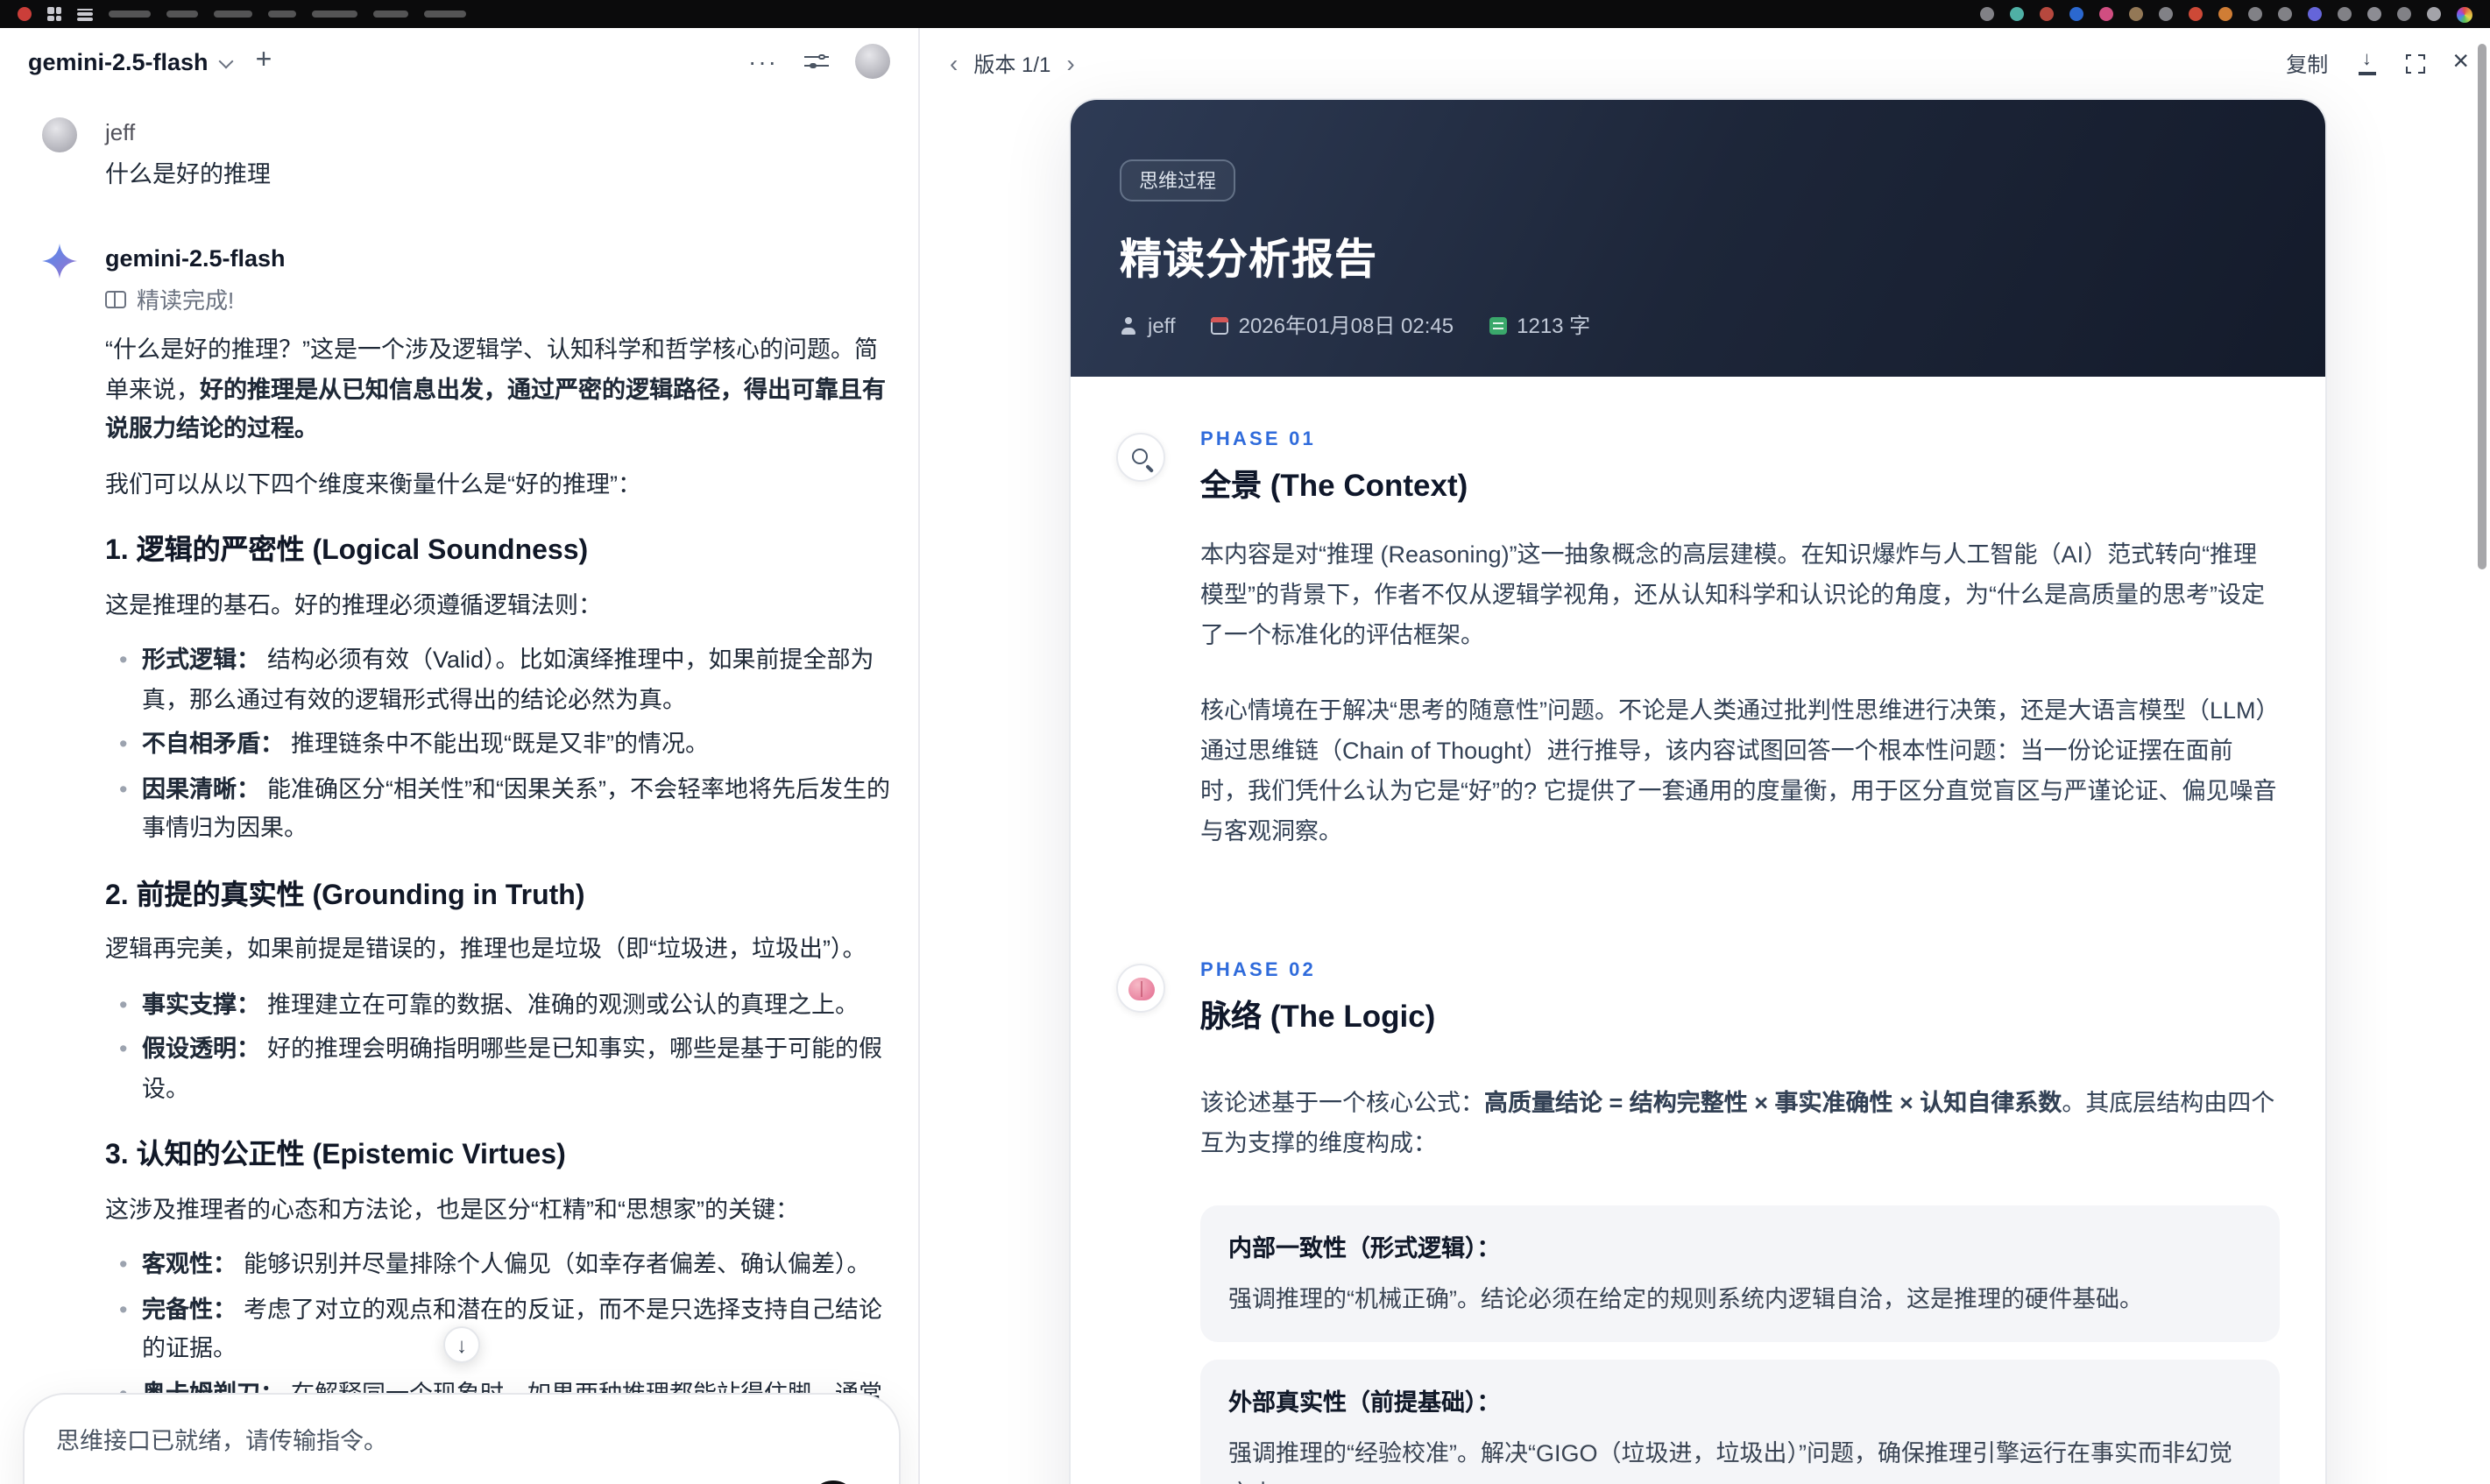 The width and height of the screenshot is (2490, 1484). I want to click on more-options-button: ···, so click(763, 61).